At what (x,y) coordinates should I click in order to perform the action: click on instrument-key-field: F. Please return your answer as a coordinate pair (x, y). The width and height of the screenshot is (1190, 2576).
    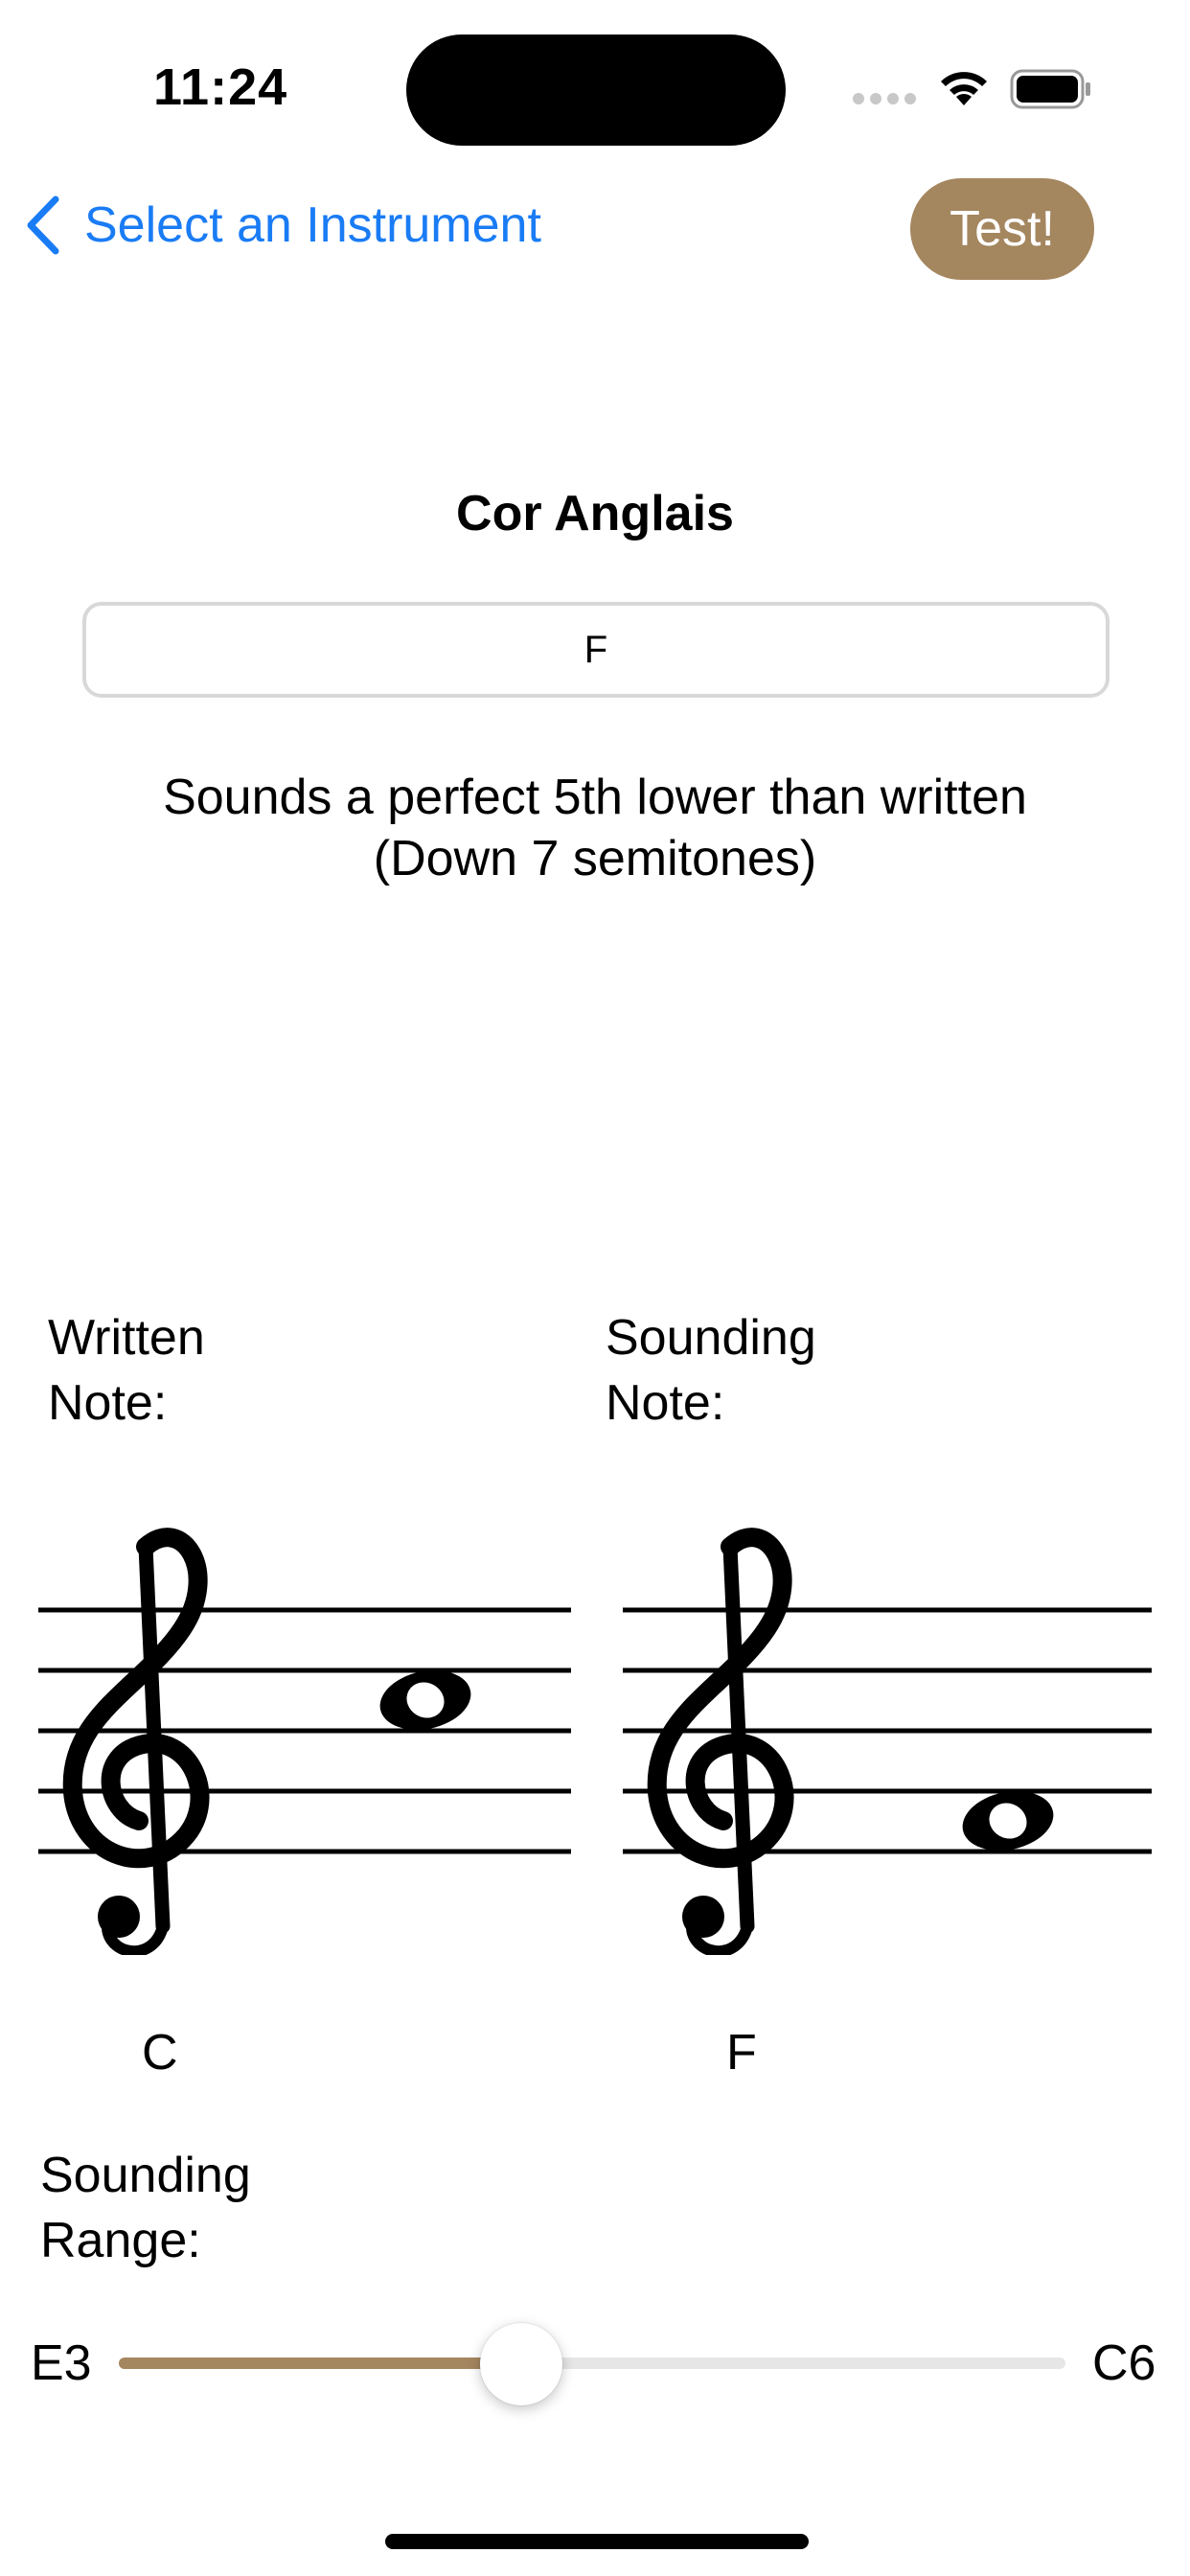
    Looking at the image, I should click on (596, 650).